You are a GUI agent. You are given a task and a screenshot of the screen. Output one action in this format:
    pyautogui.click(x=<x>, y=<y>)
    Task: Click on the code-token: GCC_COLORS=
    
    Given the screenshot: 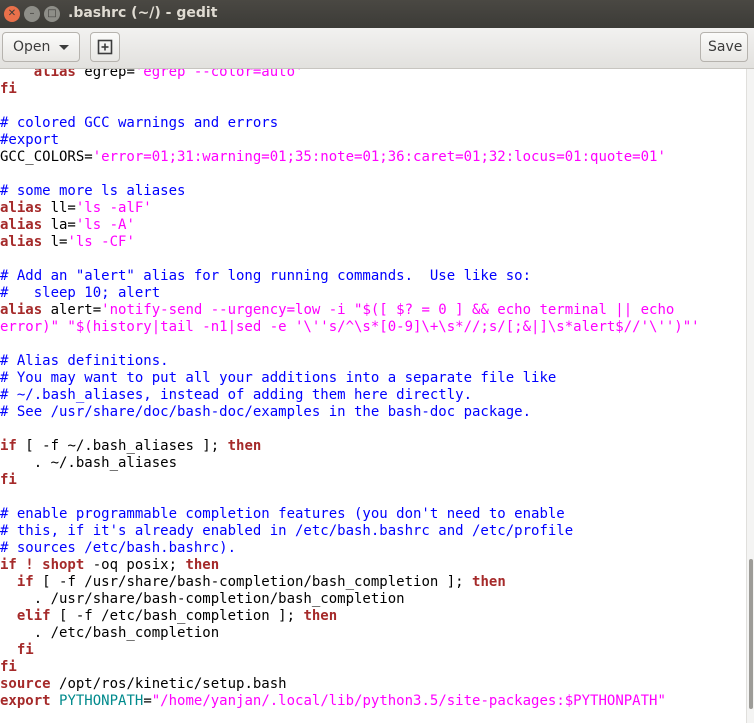 What is the action you would take?
    pyautogui.click(x=46, y=157)
    